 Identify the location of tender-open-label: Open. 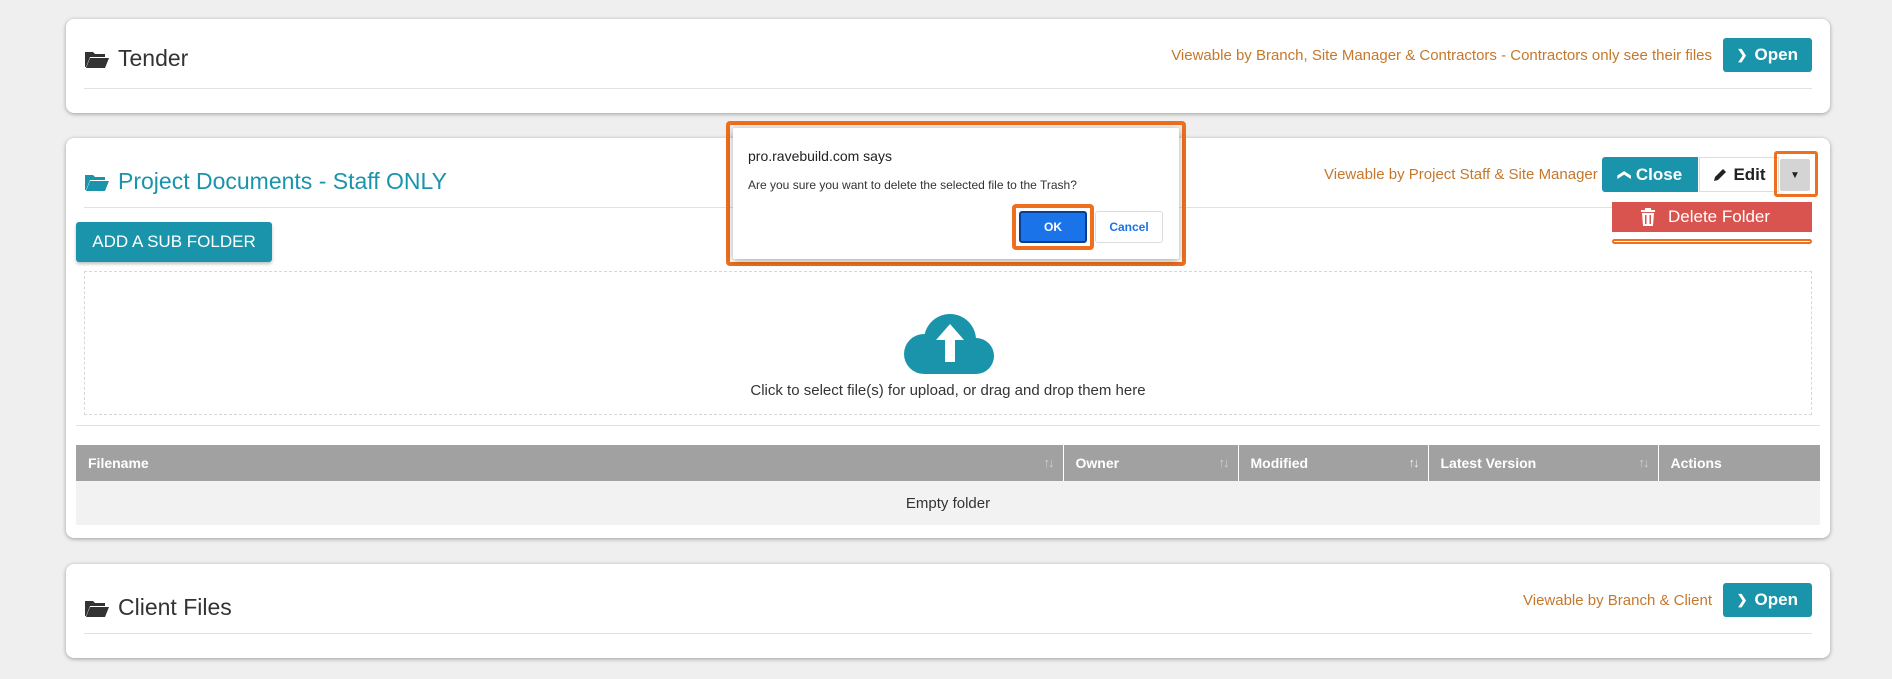
(1776, 54).